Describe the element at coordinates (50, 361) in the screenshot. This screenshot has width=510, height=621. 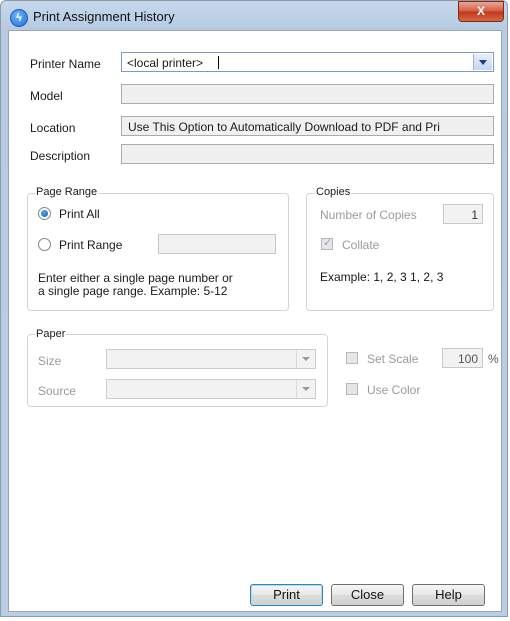
I see `paper-size-label: Size` at that location.